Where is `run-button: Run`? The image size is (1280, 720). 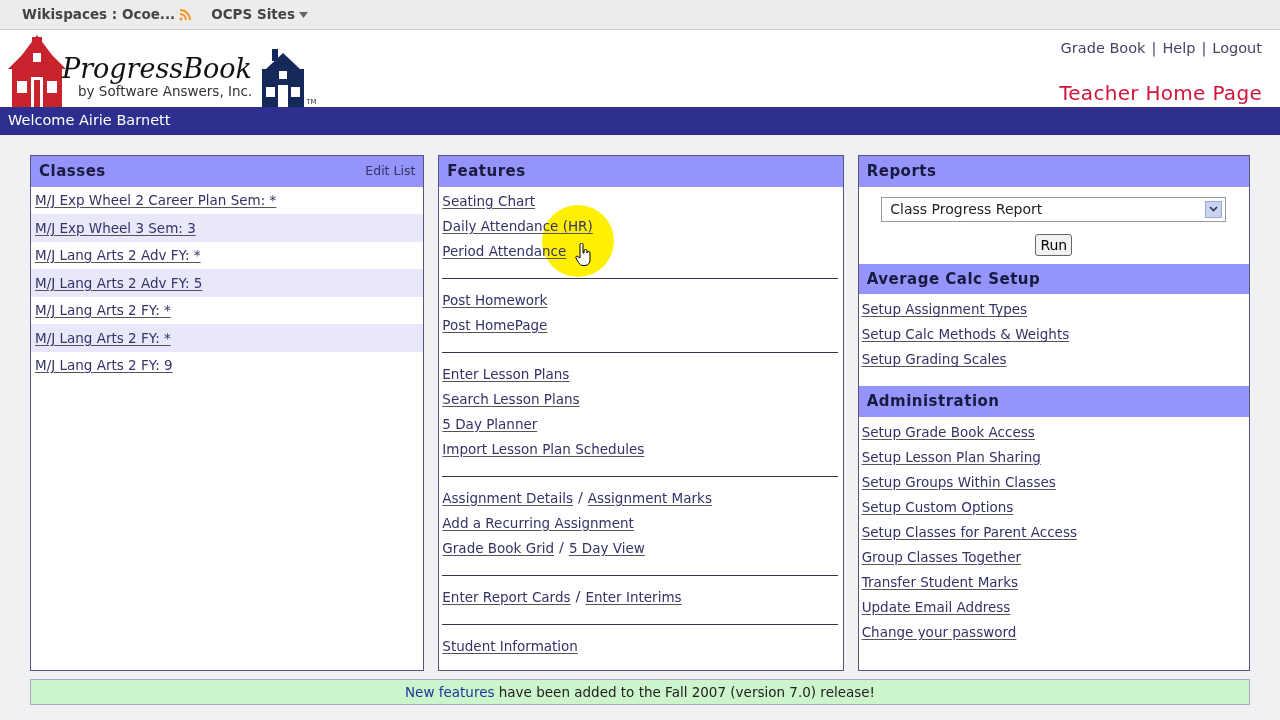 run-button: Run is located at coordinates (1054, 244).